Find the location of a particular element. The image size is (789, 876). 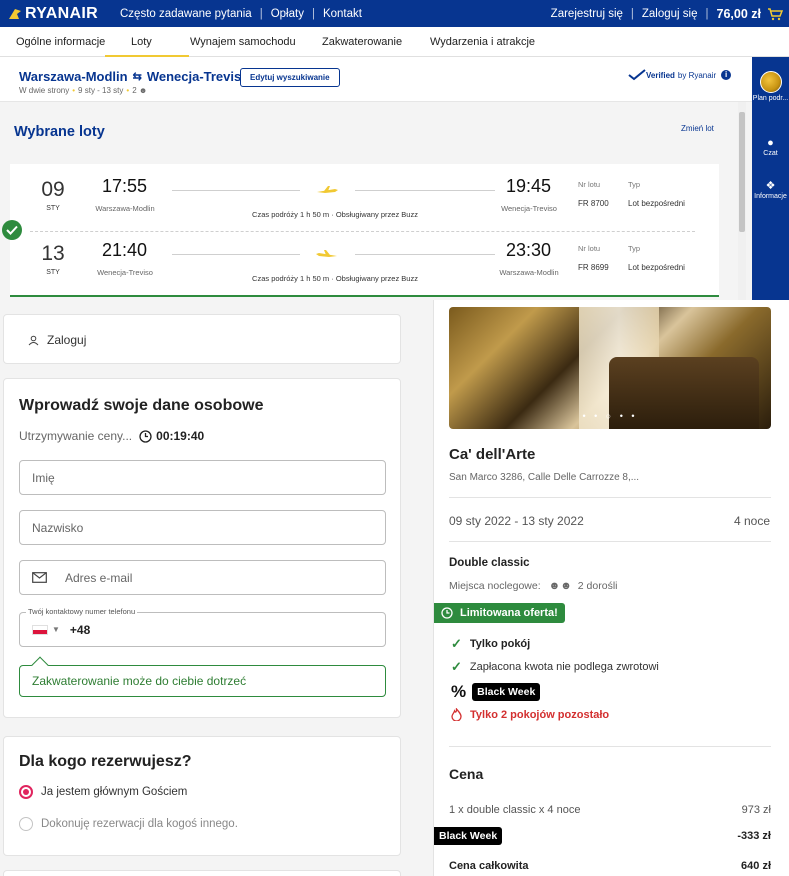

phone-prefix: +48 is located at coordinates (80, 629).